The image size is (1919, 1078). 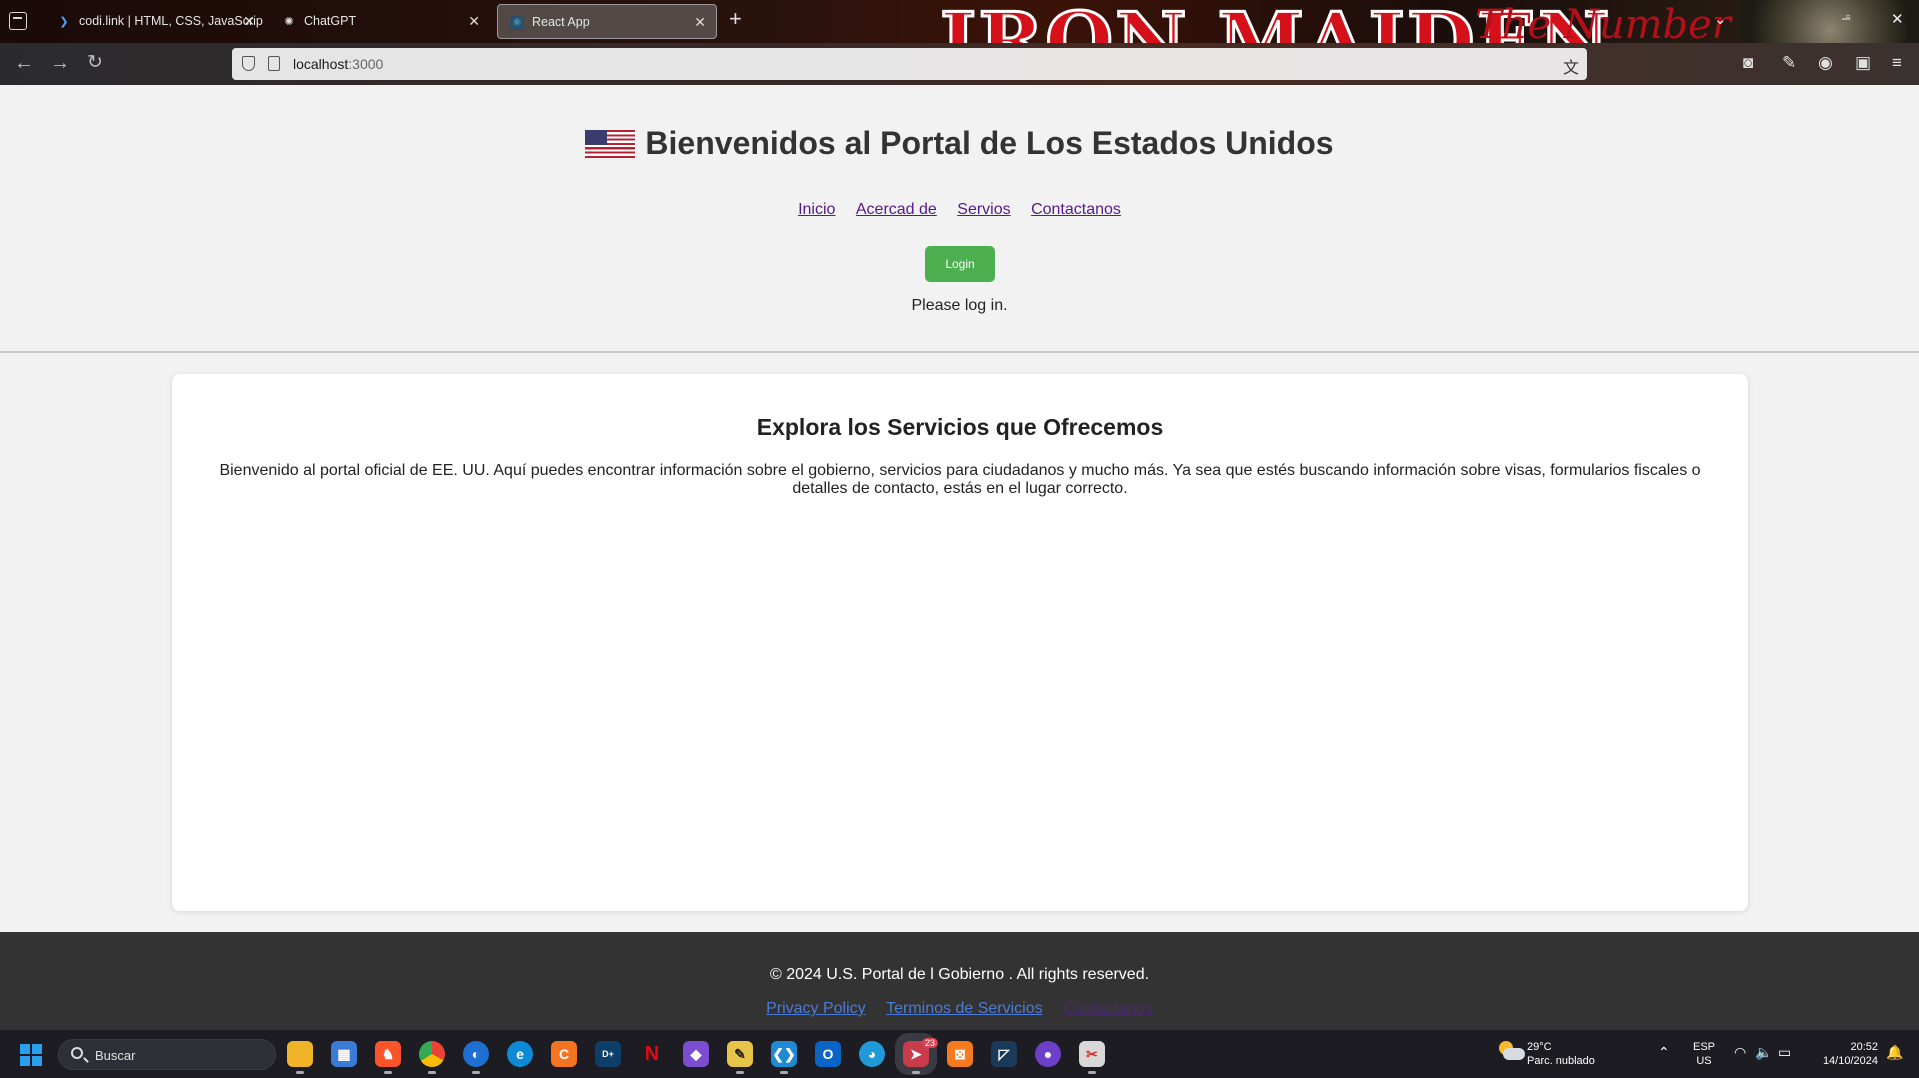 I want to click on footer-link-terms: Terminos de Servicios, so click(x=964, y=1008).